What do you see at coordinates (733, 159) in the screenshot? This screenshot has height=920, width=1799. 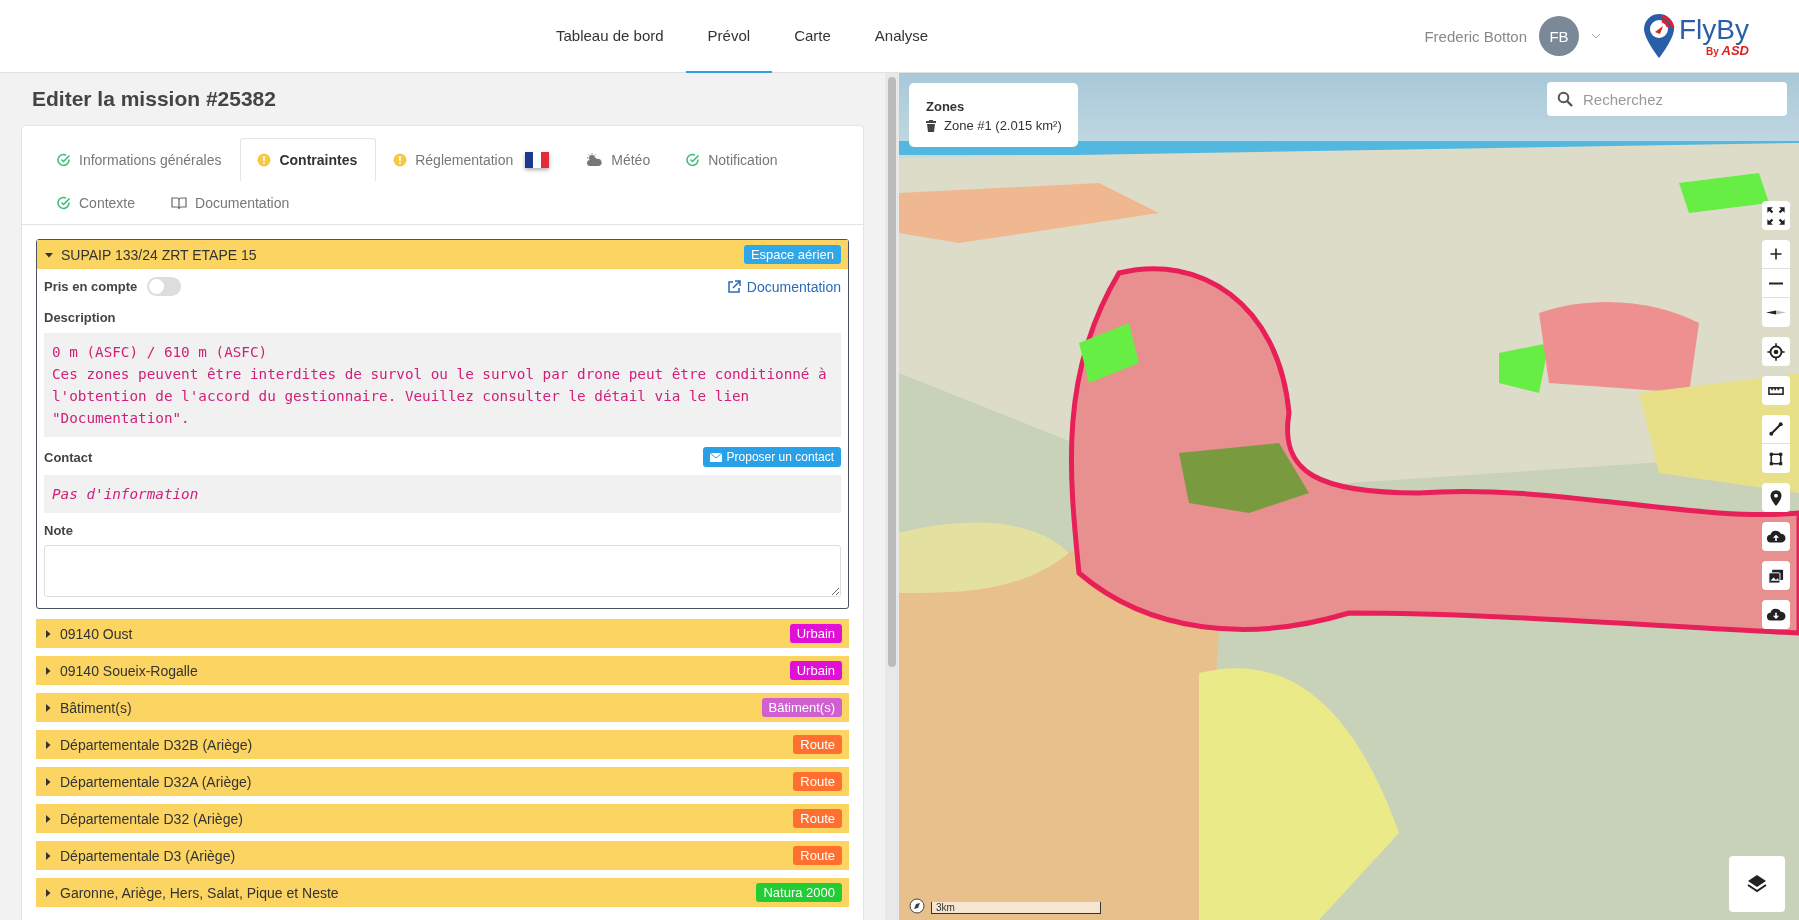 I see `tab: Notification` at bounding box center [733, 159].